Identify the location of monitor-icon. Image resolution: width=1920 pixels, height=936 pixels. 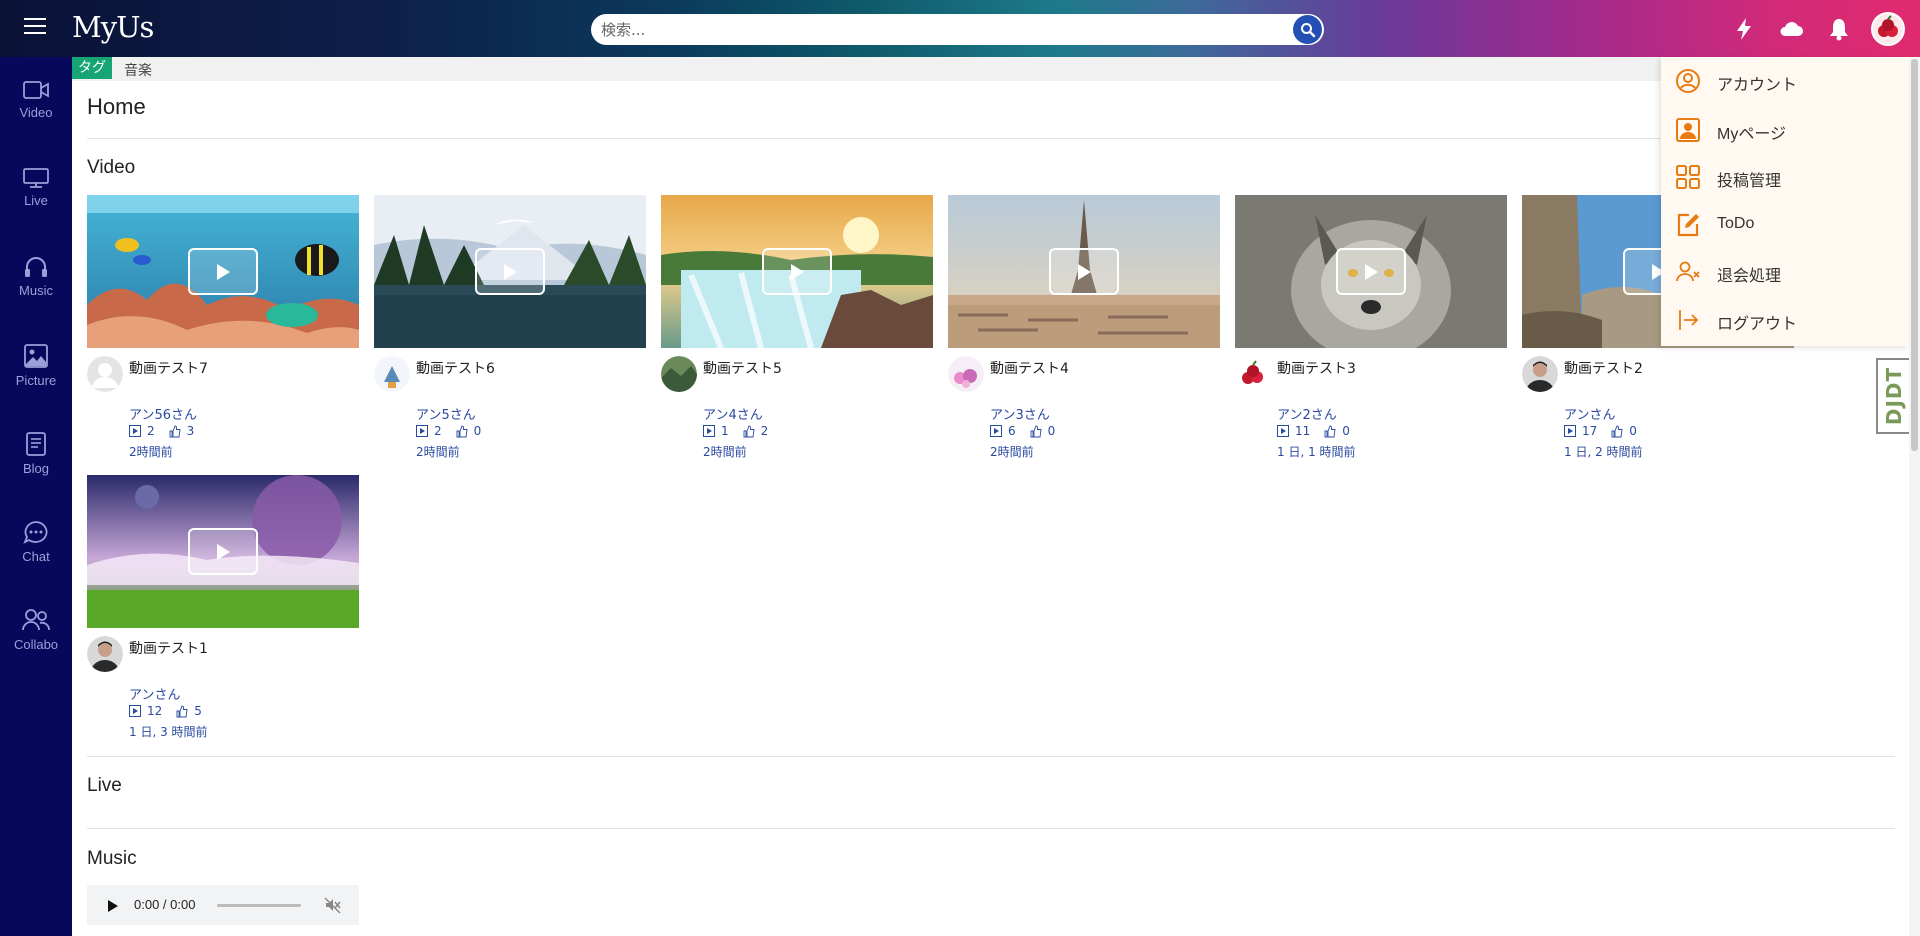
(36, 178).